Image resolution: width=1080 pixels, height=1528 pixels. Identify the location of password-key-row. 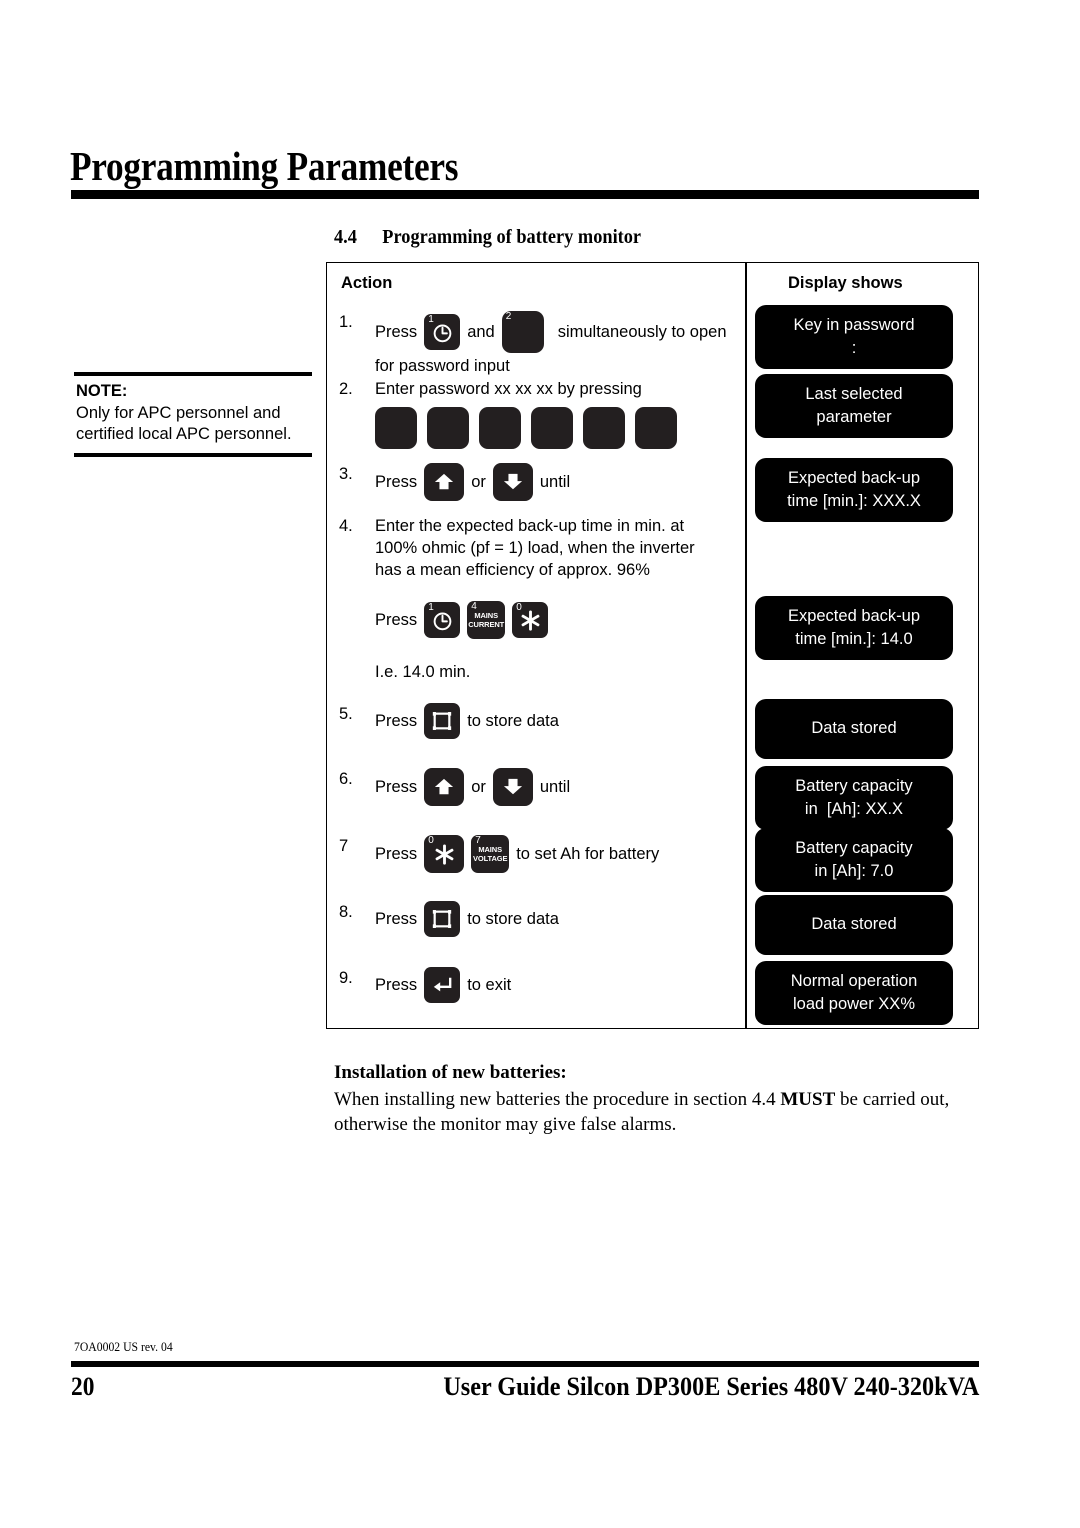
(557, 428).